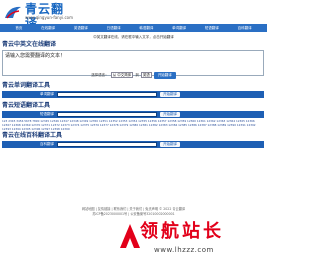 This screenshot has height=262, width=320. Describe the element at coordinates (170, 144) in the screenshot. I see `encyclopedia-translate-button: 开始翻译` at that location.